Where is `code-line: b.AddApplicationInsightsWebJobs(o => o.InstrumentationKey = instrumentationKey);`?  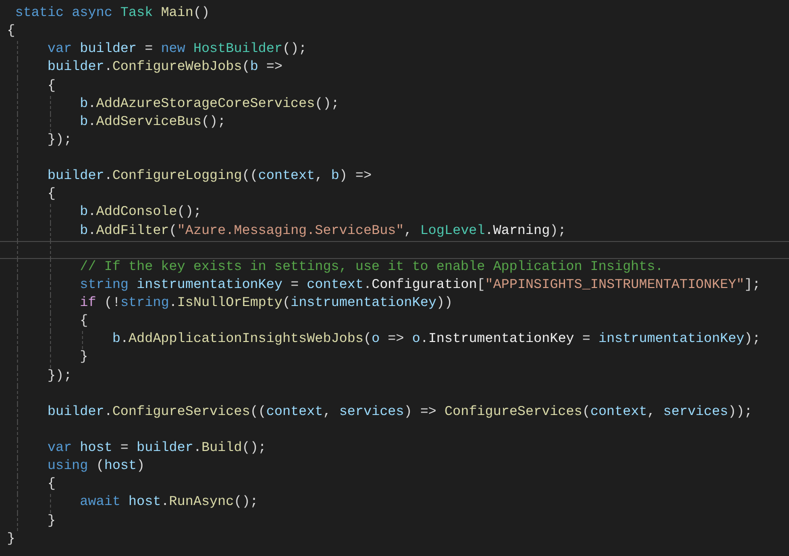 code-line: b.AddApplicationInsightsWebJobs(o => o.InstrumentationKey = instrumentationKey); is located at coordinates (435, 340).